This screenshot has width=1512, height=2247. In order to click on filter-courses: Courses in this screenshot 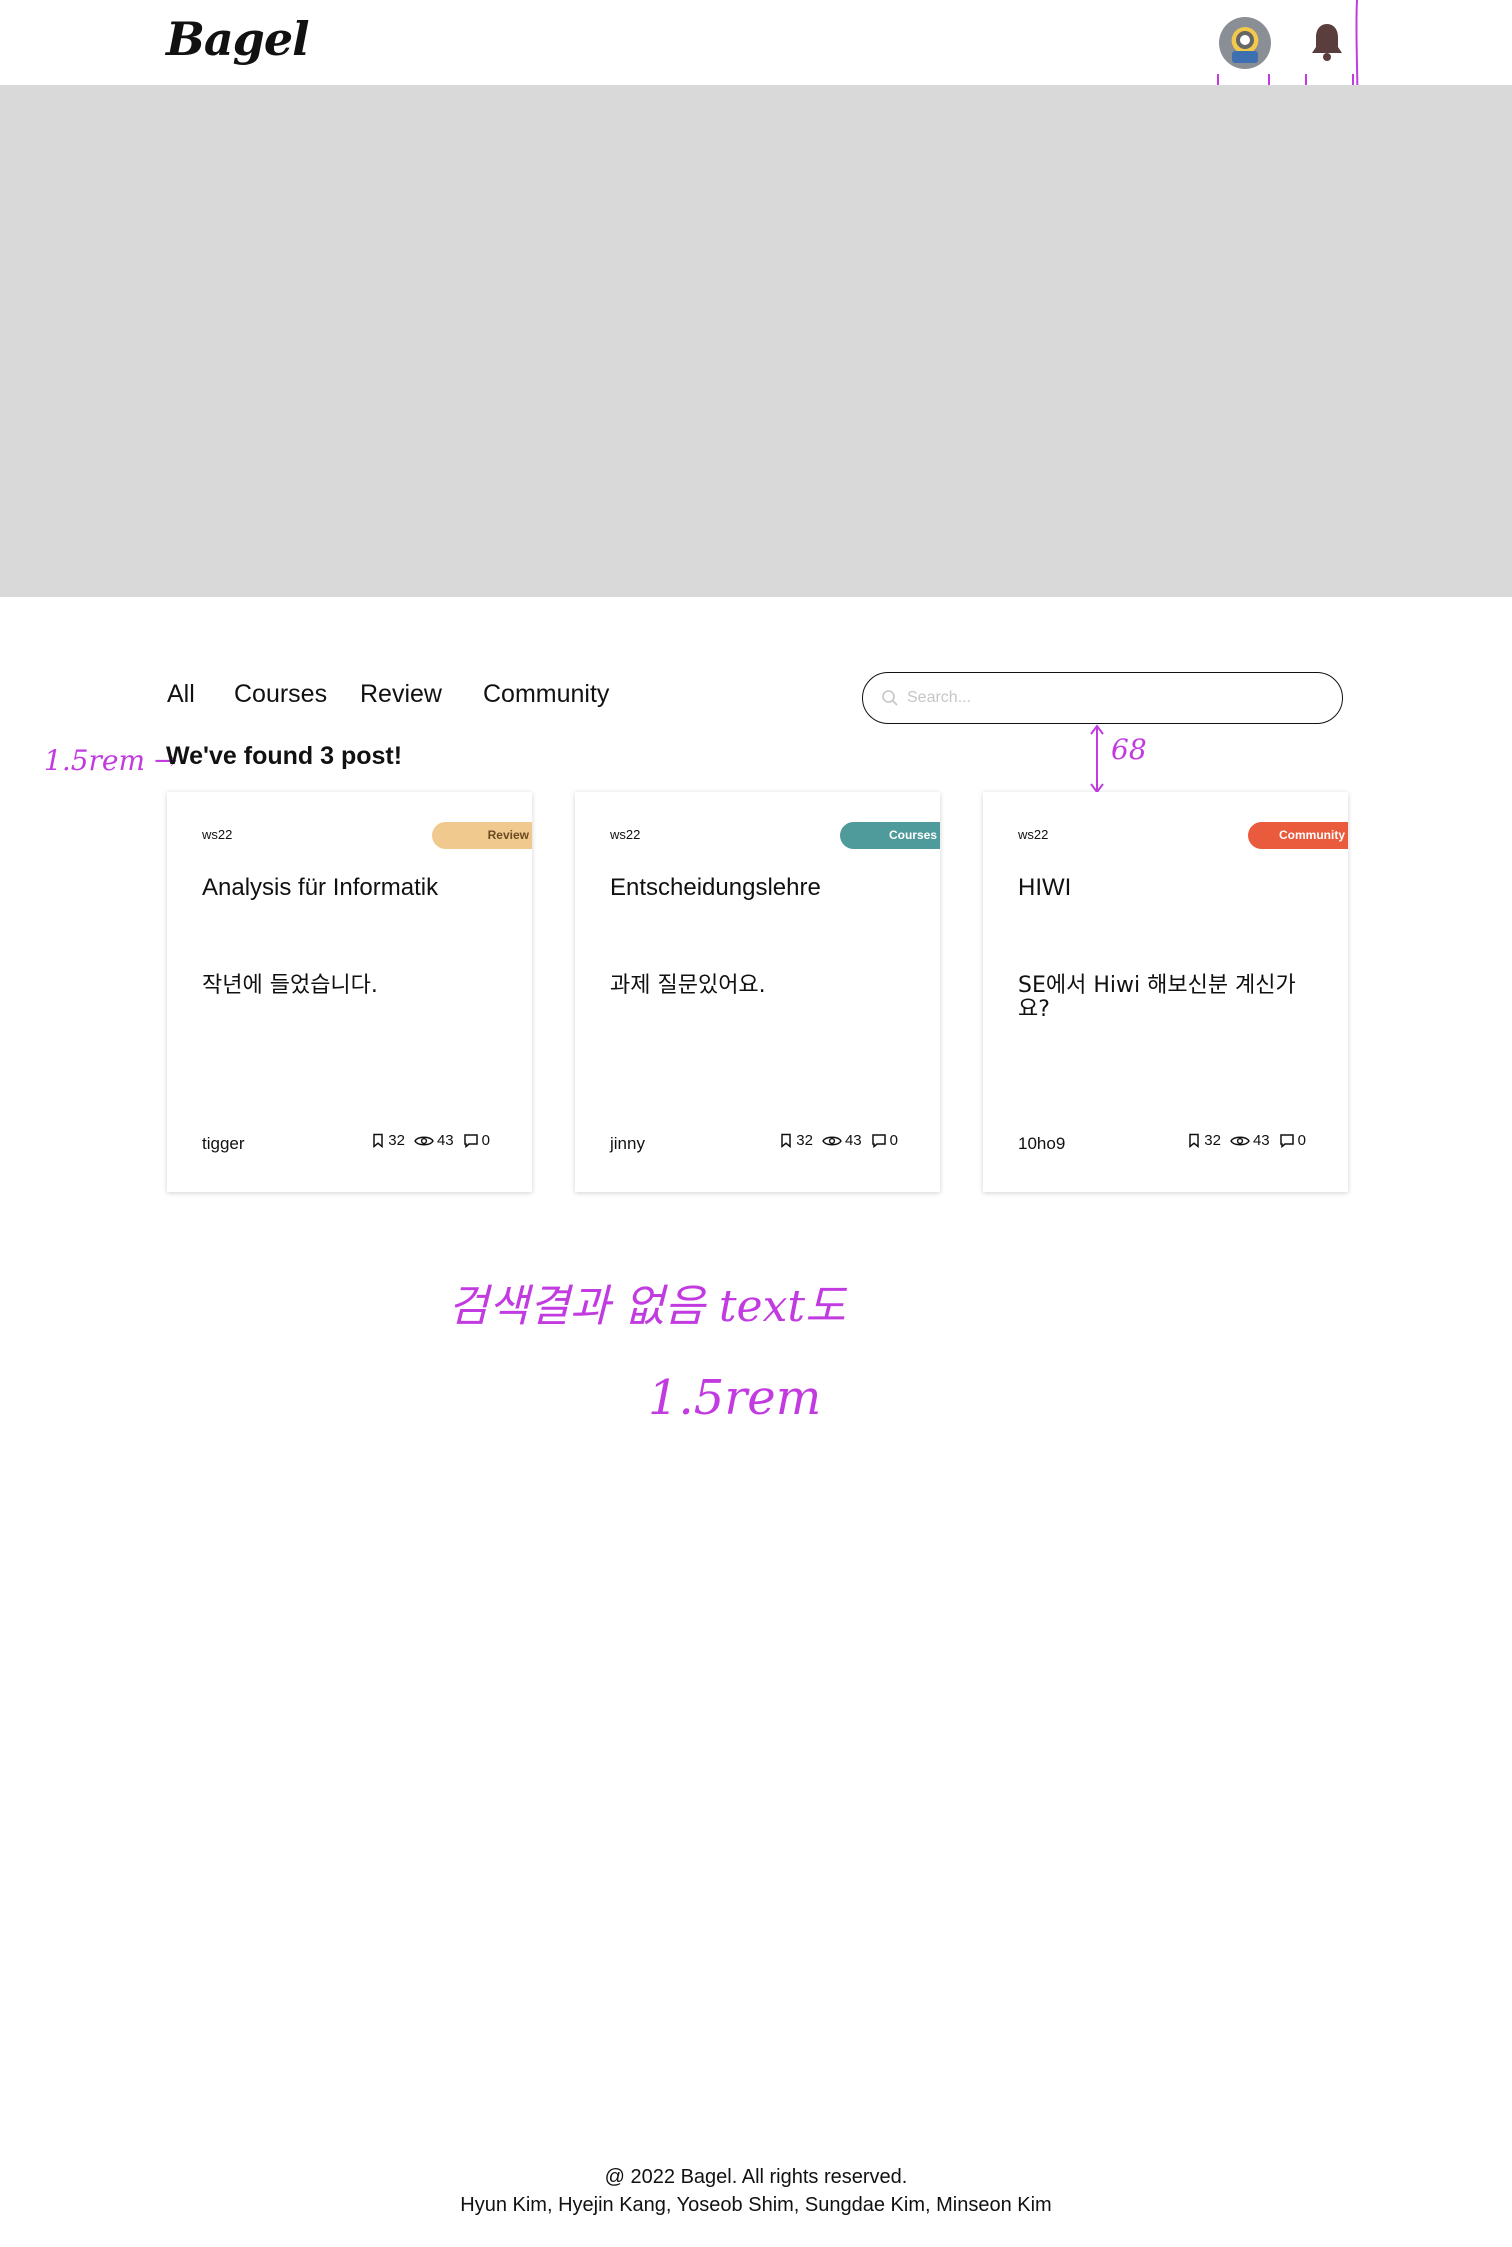, I will do `click(280, 694)`.